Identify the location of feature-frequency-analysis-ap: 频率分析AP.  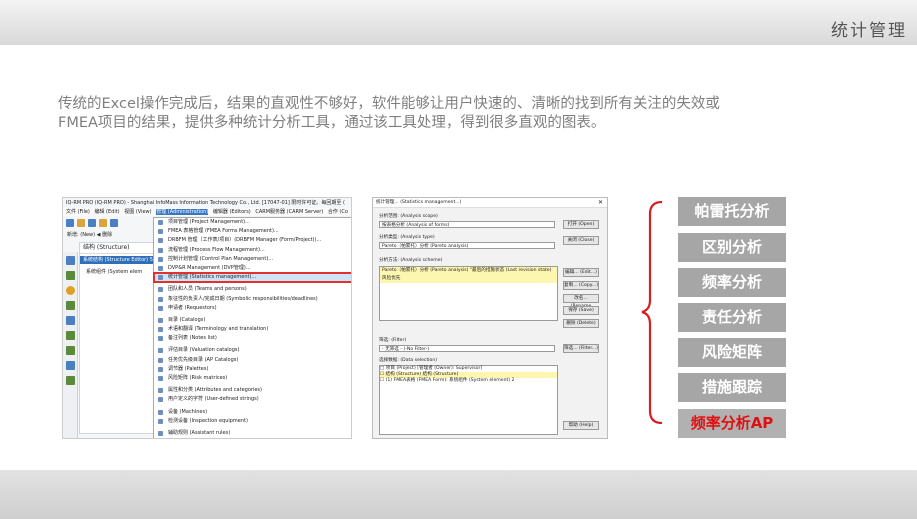
(732, 423).